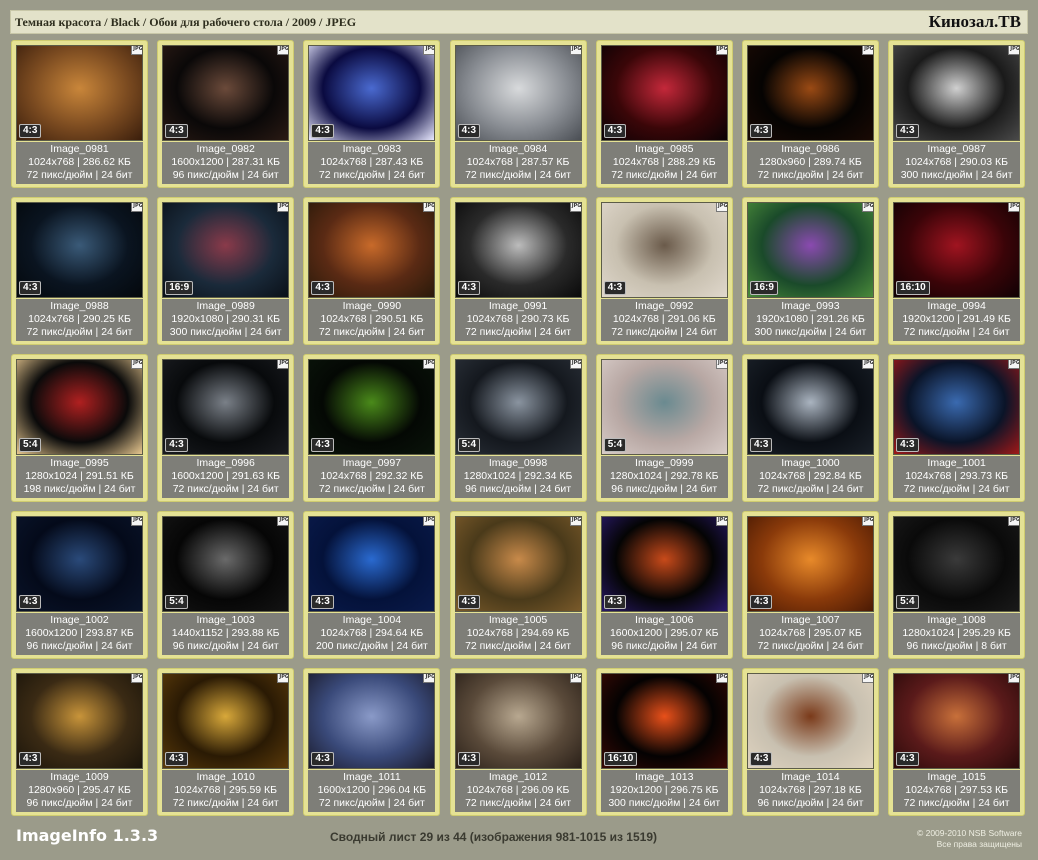 Image resolution: width=1038 pixels, height=860 pixels. I want to click on image-dpi-bits: 96 пикс/дюйм | 24 бит, so click(79, 803).